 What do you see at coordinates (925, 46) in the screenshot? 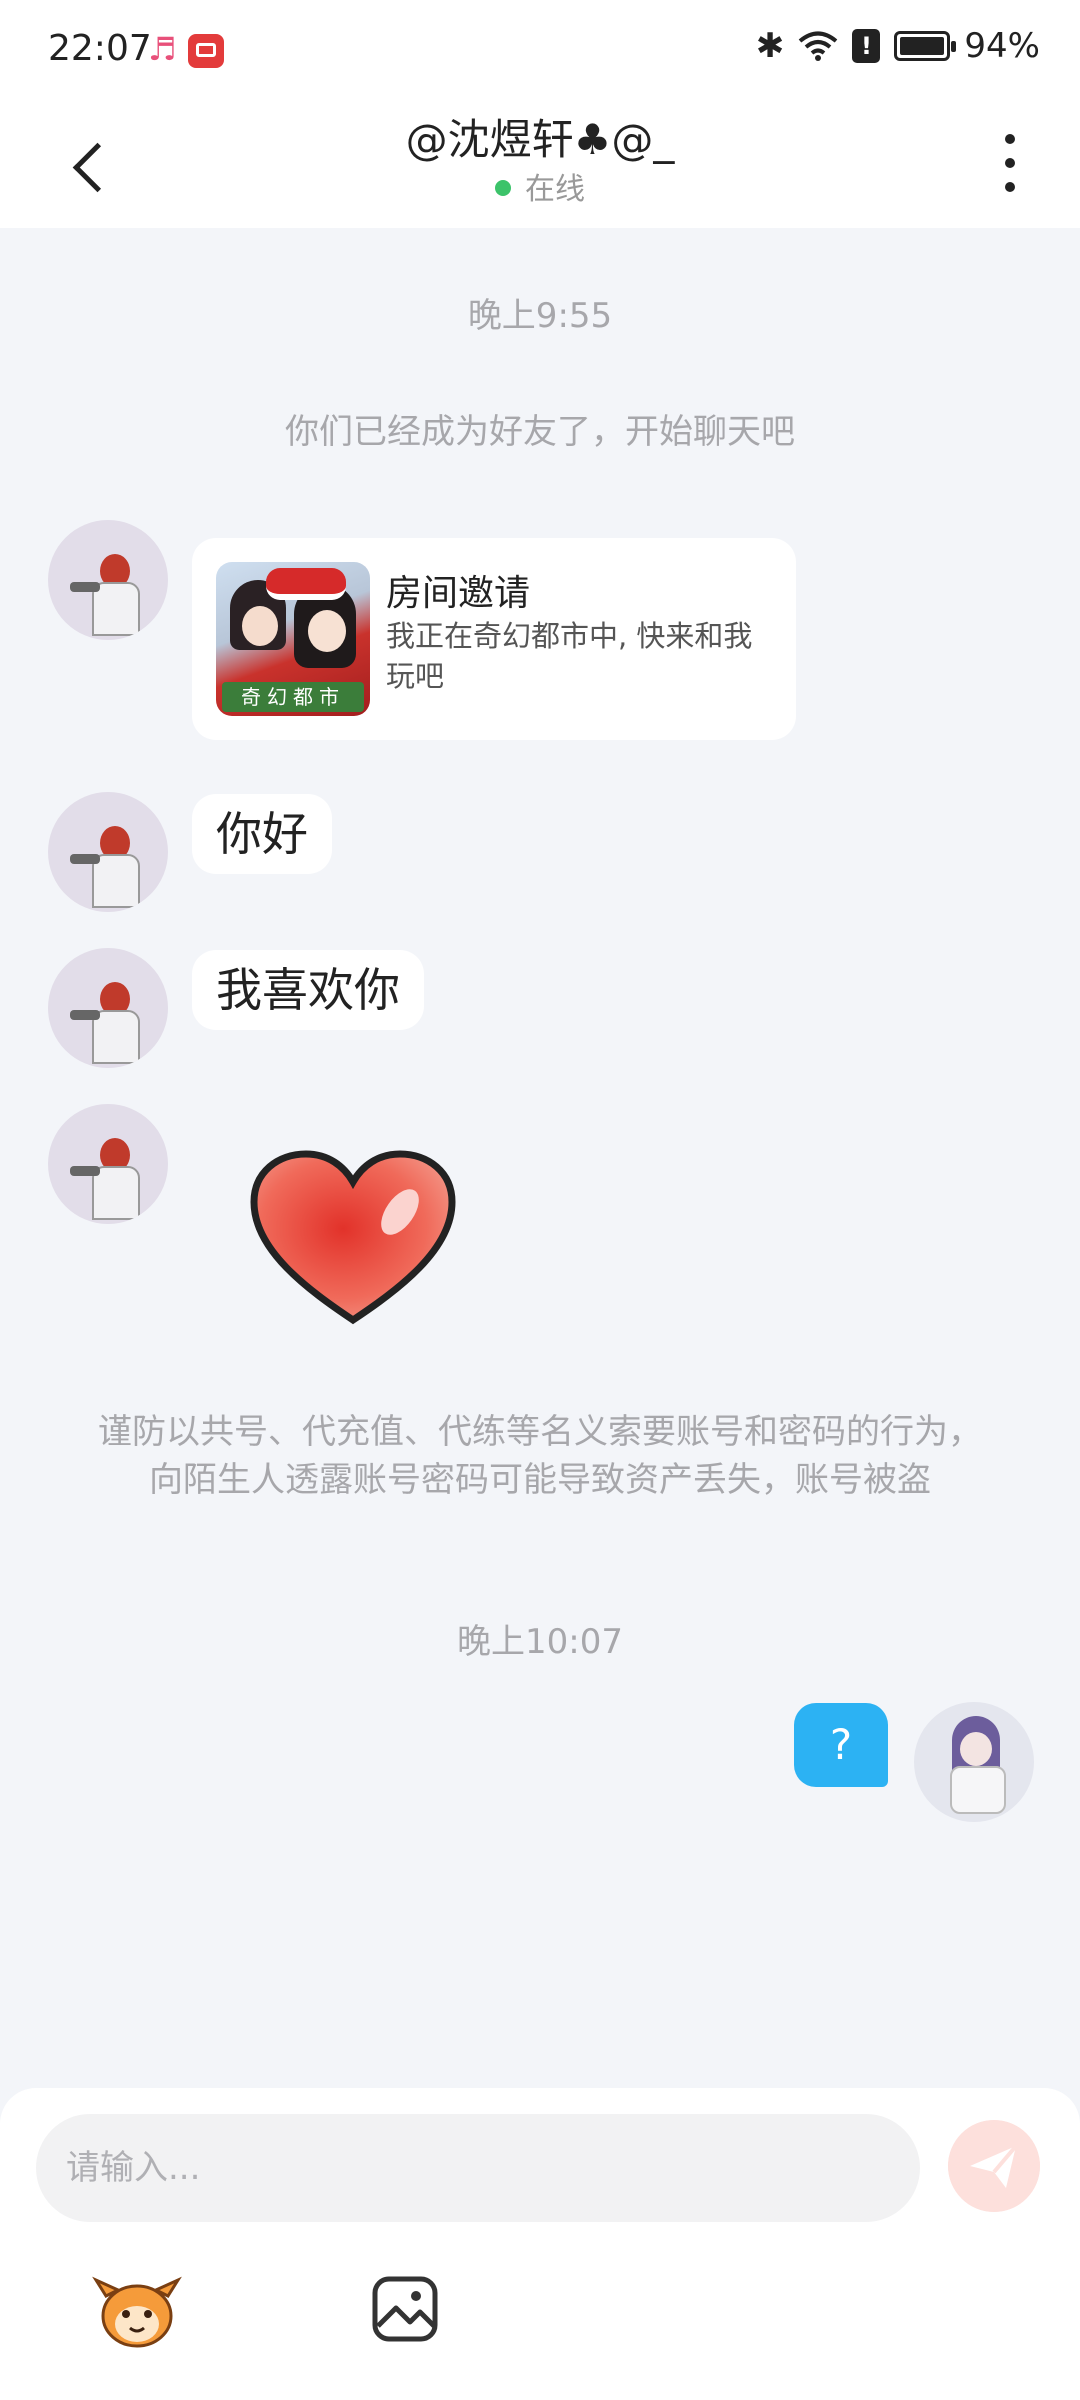
I see `battery-icon` at bounding box center [925, 46].